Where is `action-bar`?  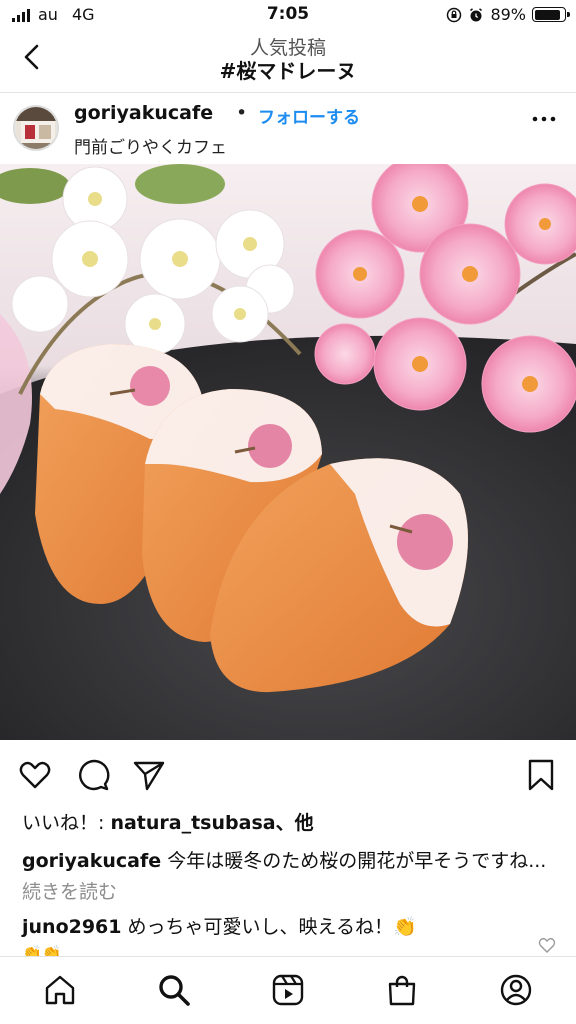 action-bar is located at coordinates (288, 773).